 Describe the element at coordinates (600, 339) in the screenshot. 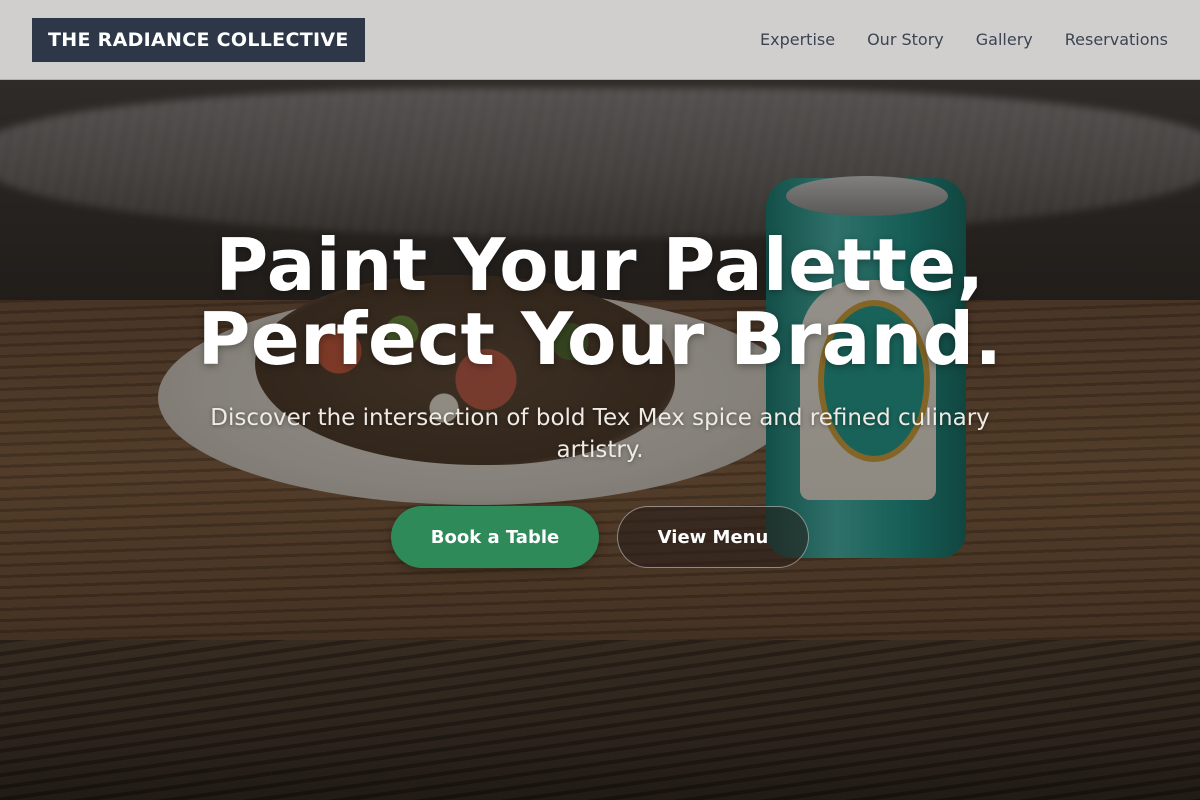

I see `hero-headline-line-2: Perfect Your Brand.` at that location.